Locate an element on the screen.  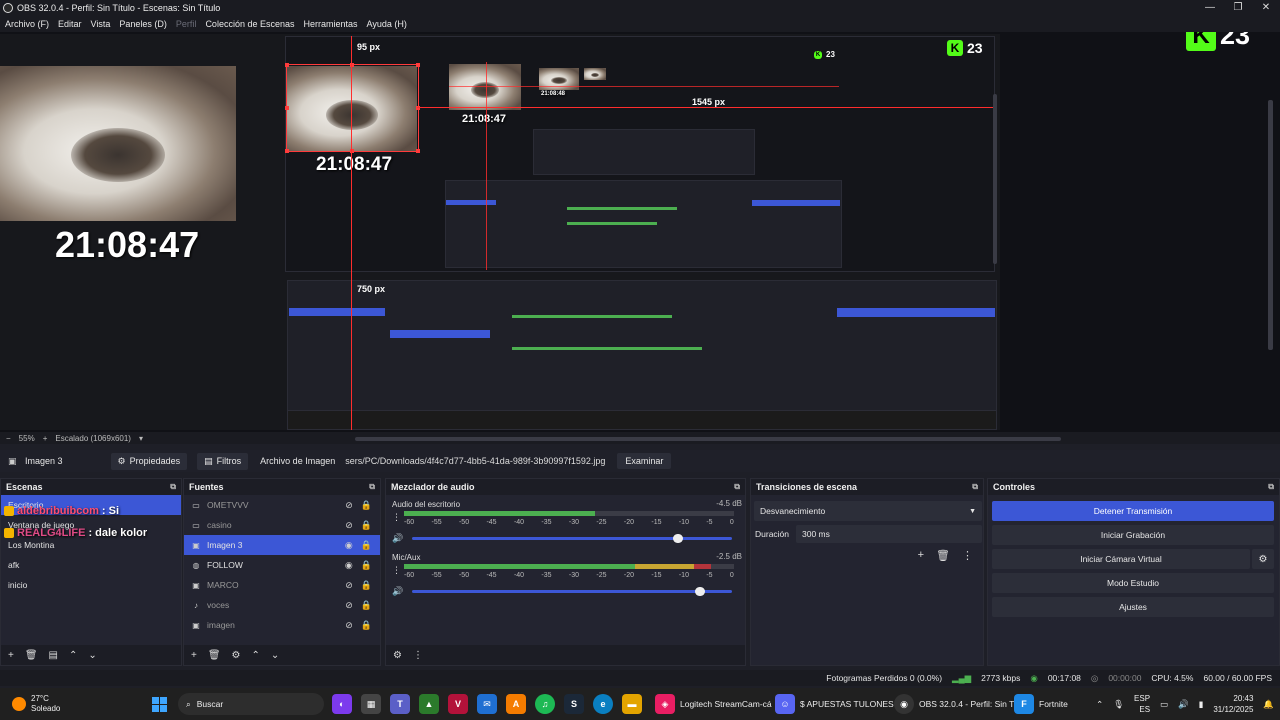
weather-widget: 27°C Soleado is located at coordinates (36, 704).